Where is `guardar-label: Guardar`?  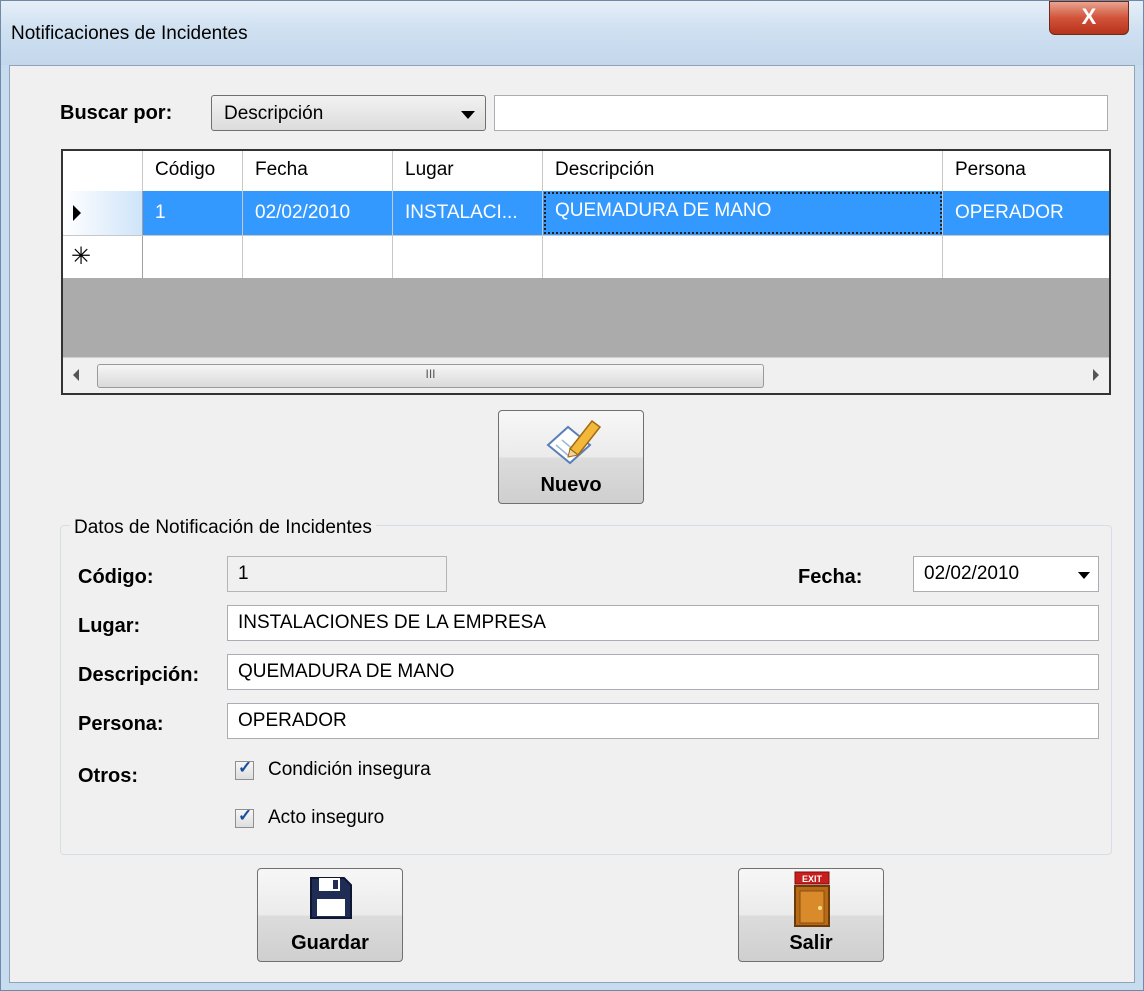
guardar-label: Guardar is located at coordinates (330, 943).